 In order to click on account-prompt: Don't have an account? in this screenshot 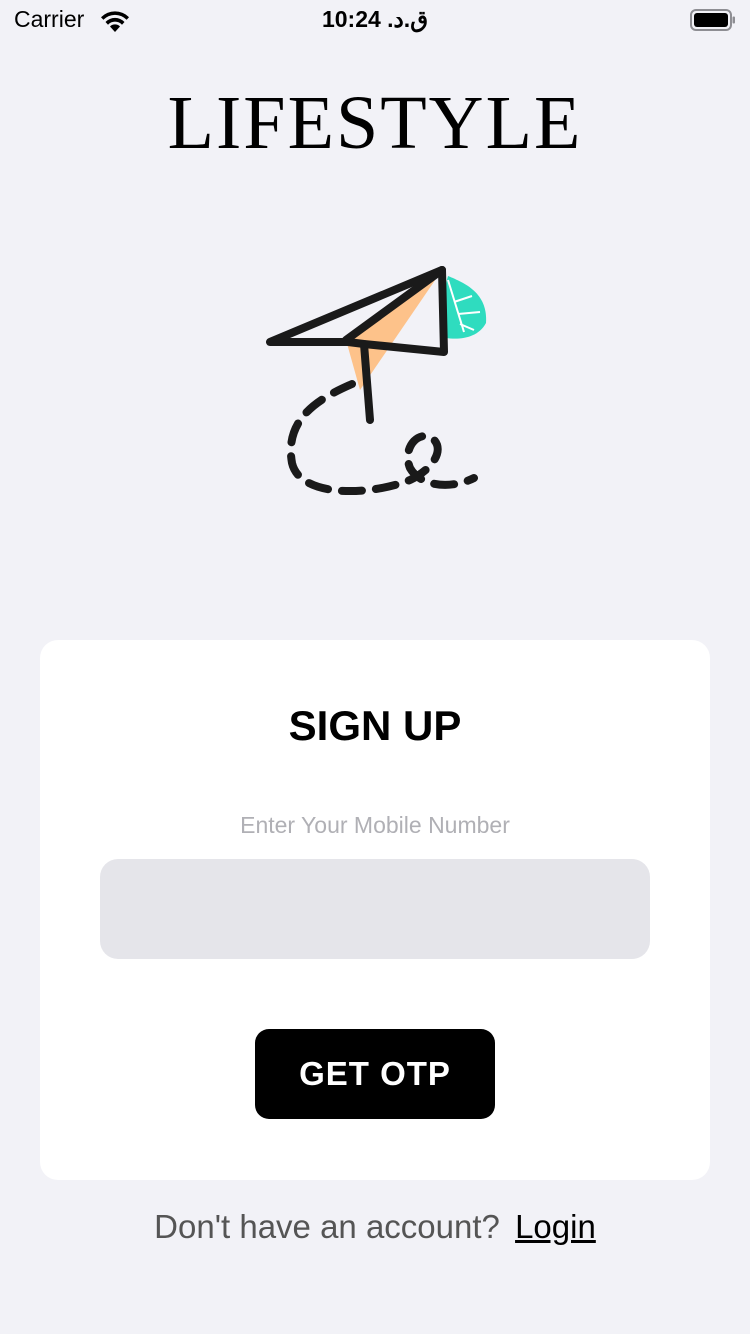, I will do `click(327, 1226)`.